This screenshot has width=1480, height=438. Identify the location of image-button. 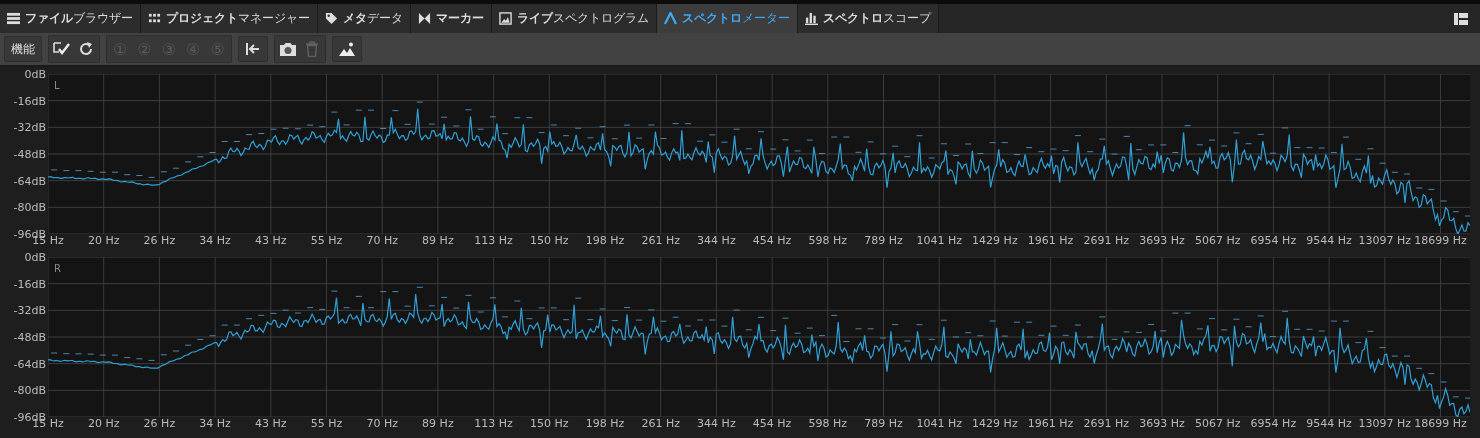
(346, 49).